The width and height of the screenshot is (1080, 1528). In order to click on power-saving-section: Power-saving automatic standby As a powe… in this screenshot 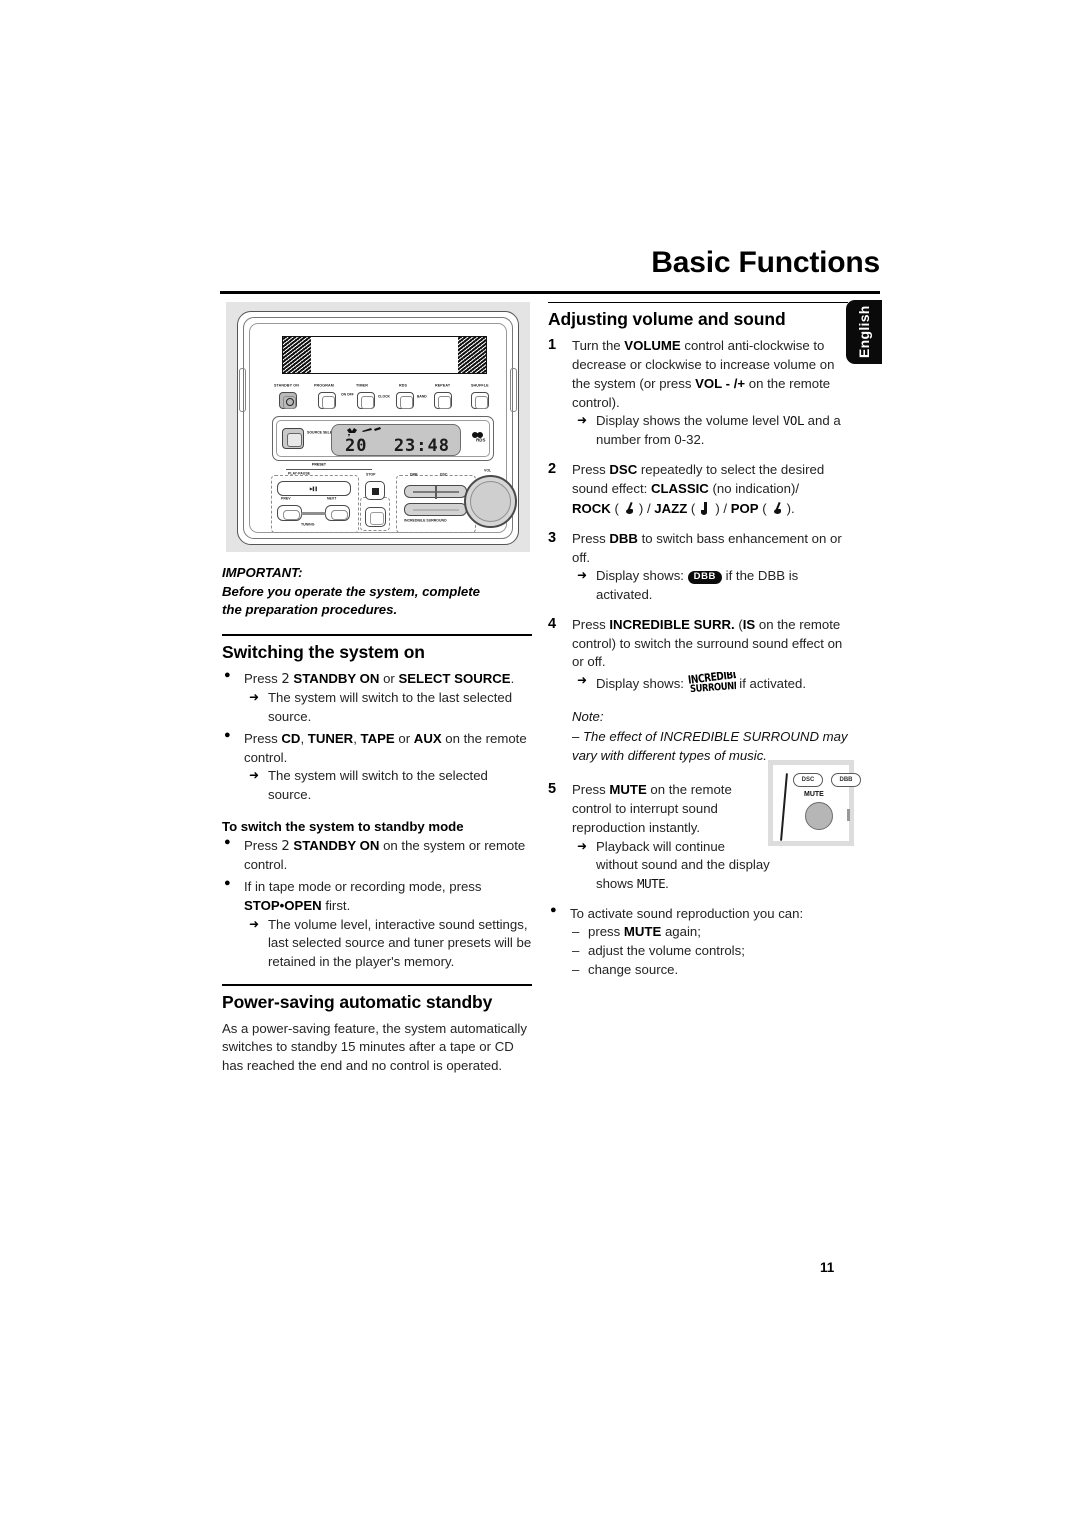, I will do `click(377, 1030)`.